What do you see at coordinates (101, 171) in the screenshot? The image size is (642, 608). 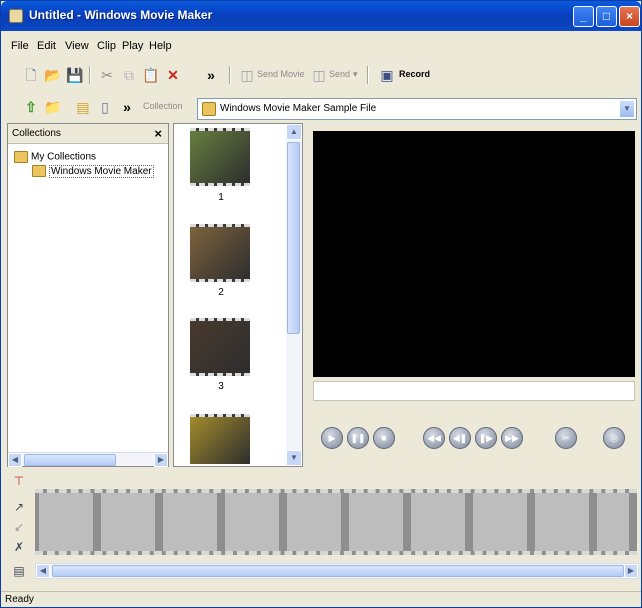 I see `tree-item-label: Windows Movie Maker` at bounding box center [101, 171].